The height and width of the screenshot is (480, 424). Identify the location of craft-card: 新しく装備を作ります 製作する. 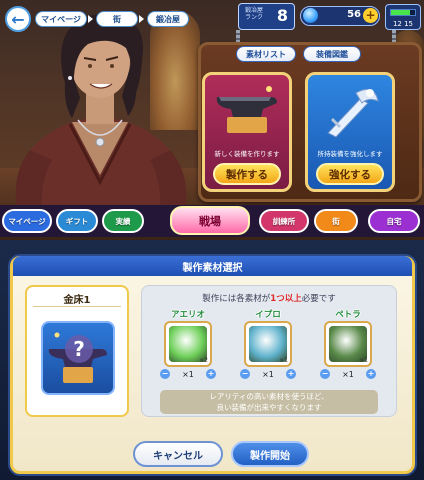
(247, 132).